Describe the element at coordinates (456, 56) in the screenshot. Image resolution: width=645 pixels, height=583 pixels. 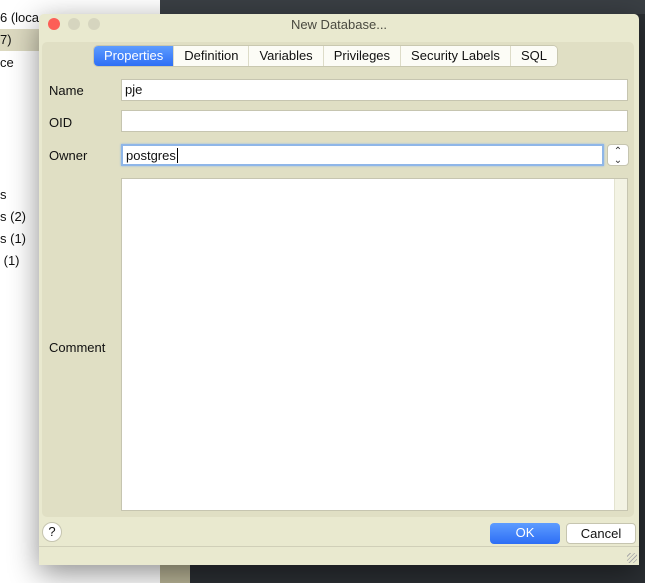
I see `tab-security-labels: Security Labels` at that location.